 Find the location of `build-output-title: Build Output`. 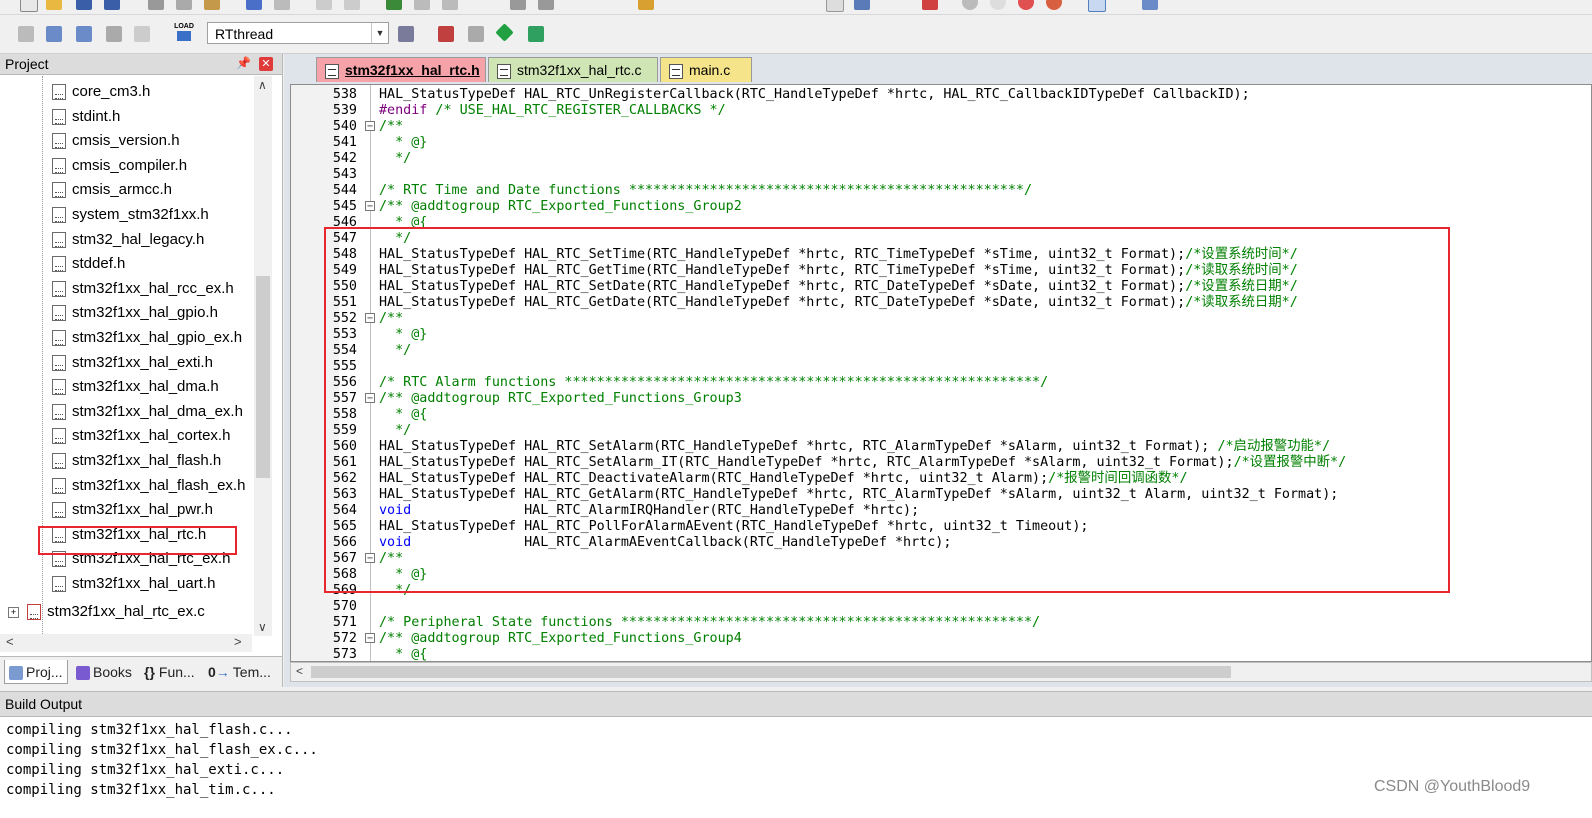

build-output-title: Build Output is located at coordinates (44, 704).